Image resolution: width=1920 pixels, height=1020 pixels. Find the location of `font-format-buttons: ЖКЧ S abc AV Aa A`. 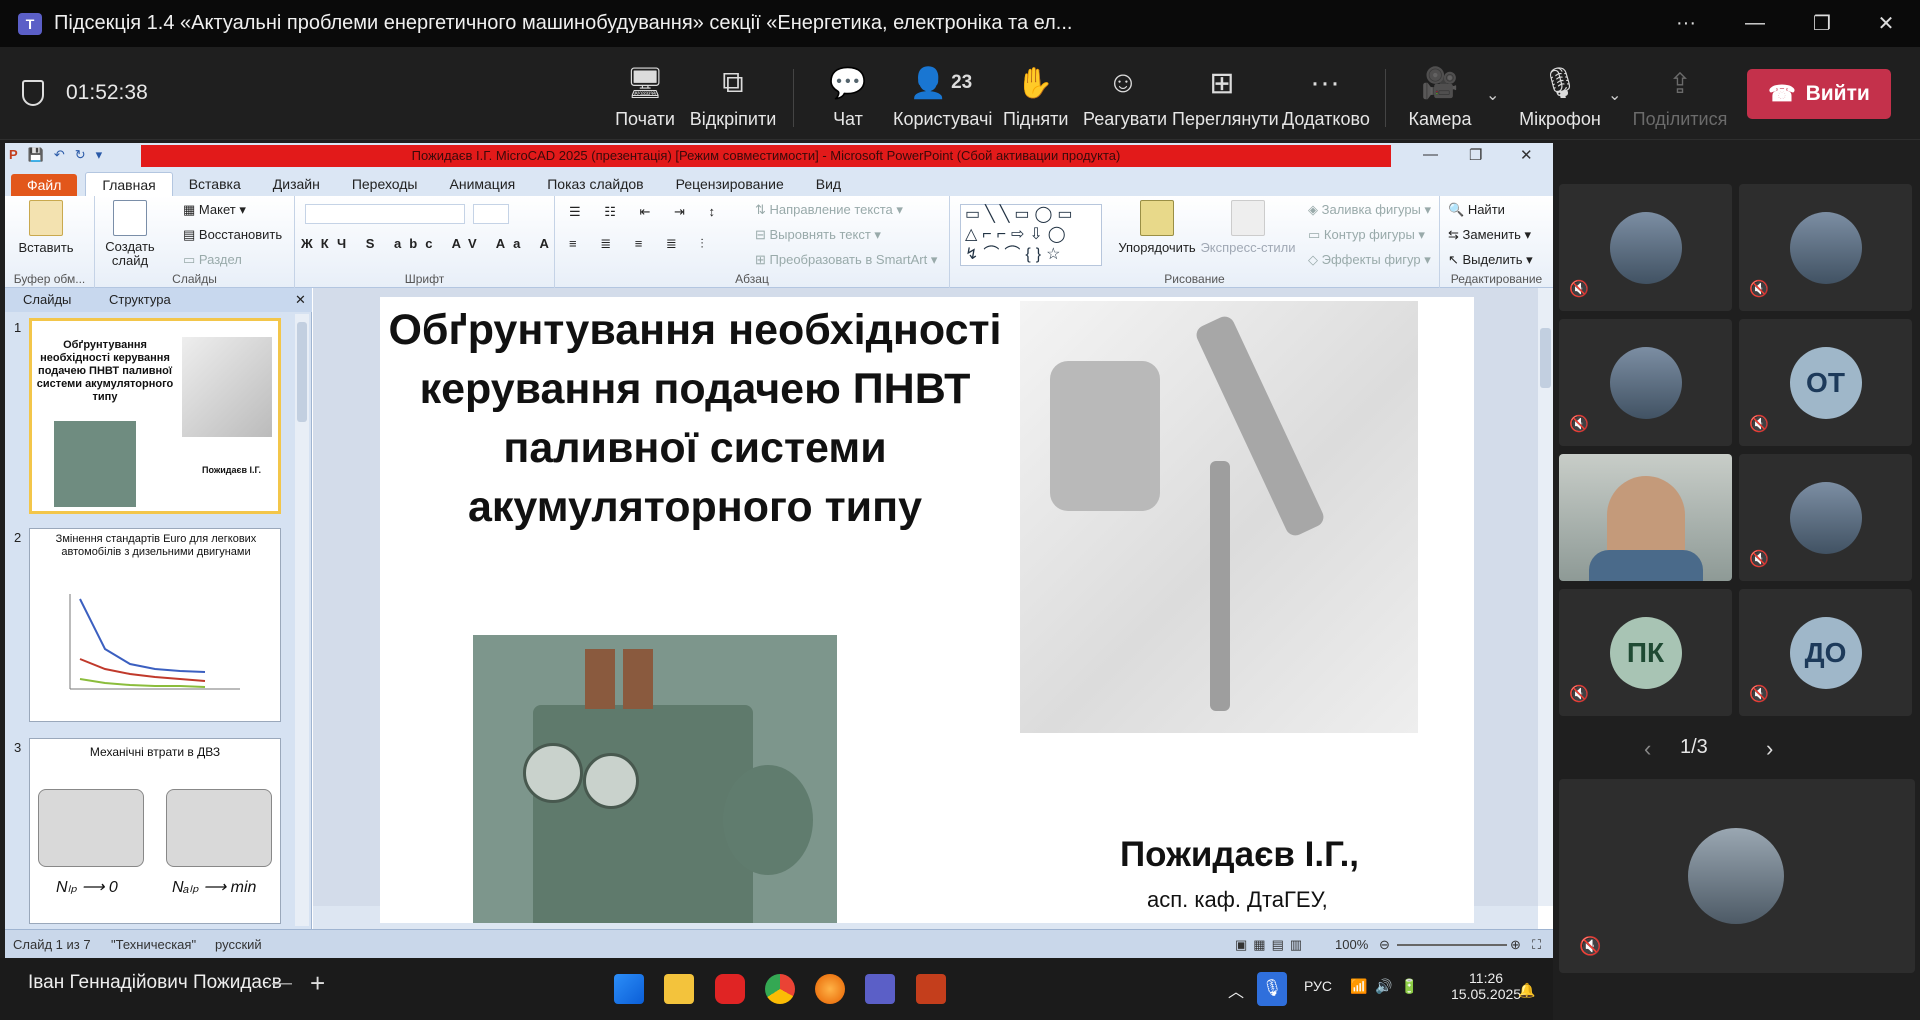

font-format-buttons: ЖКЧ S abc AV Aa A is located at coordinates (429, 243).